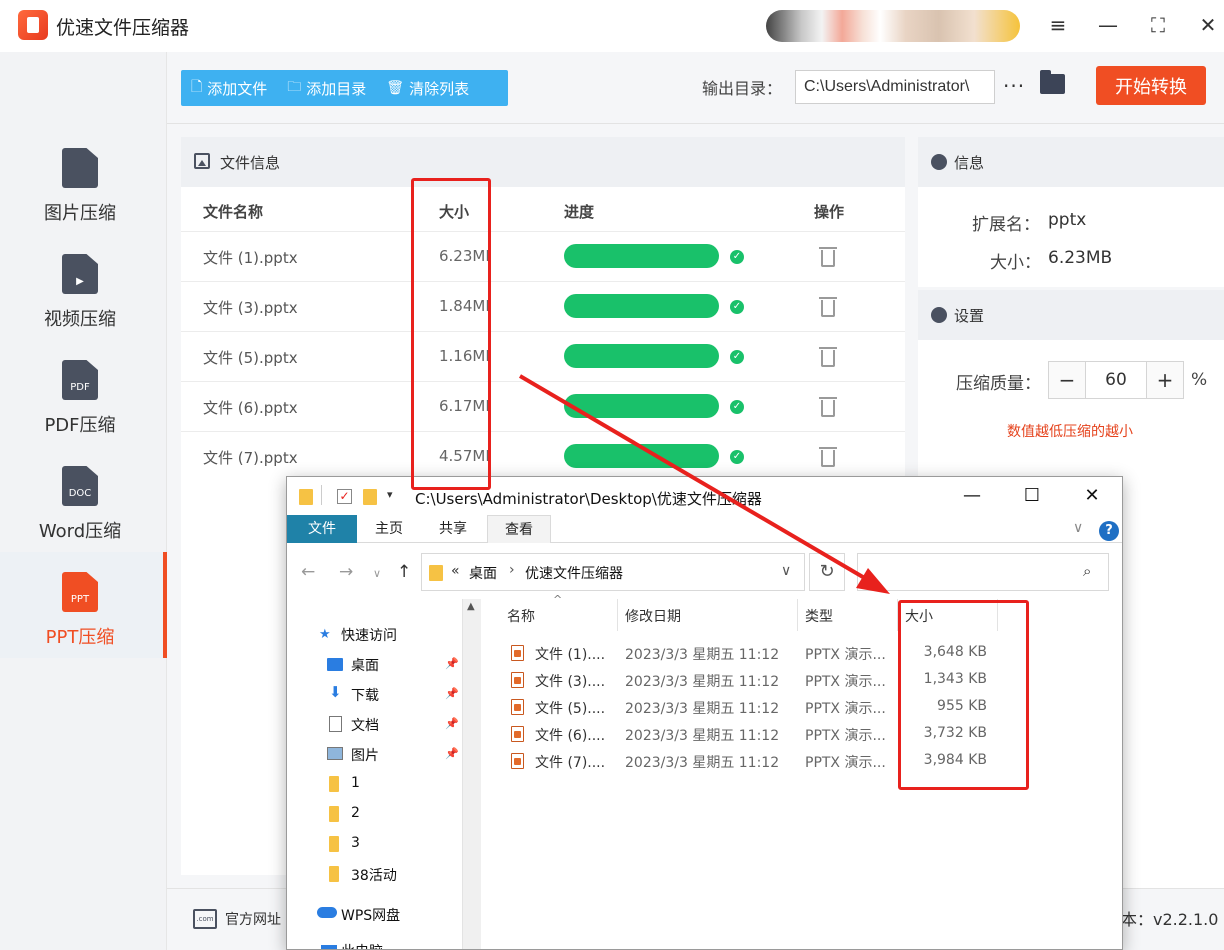 Image resolution: width=1224 pixels, height=950 pixels. What do you see at coordinates (346, 572) in the screenshot?
I see `forward-icon: →` at bounding box center [346, 572].